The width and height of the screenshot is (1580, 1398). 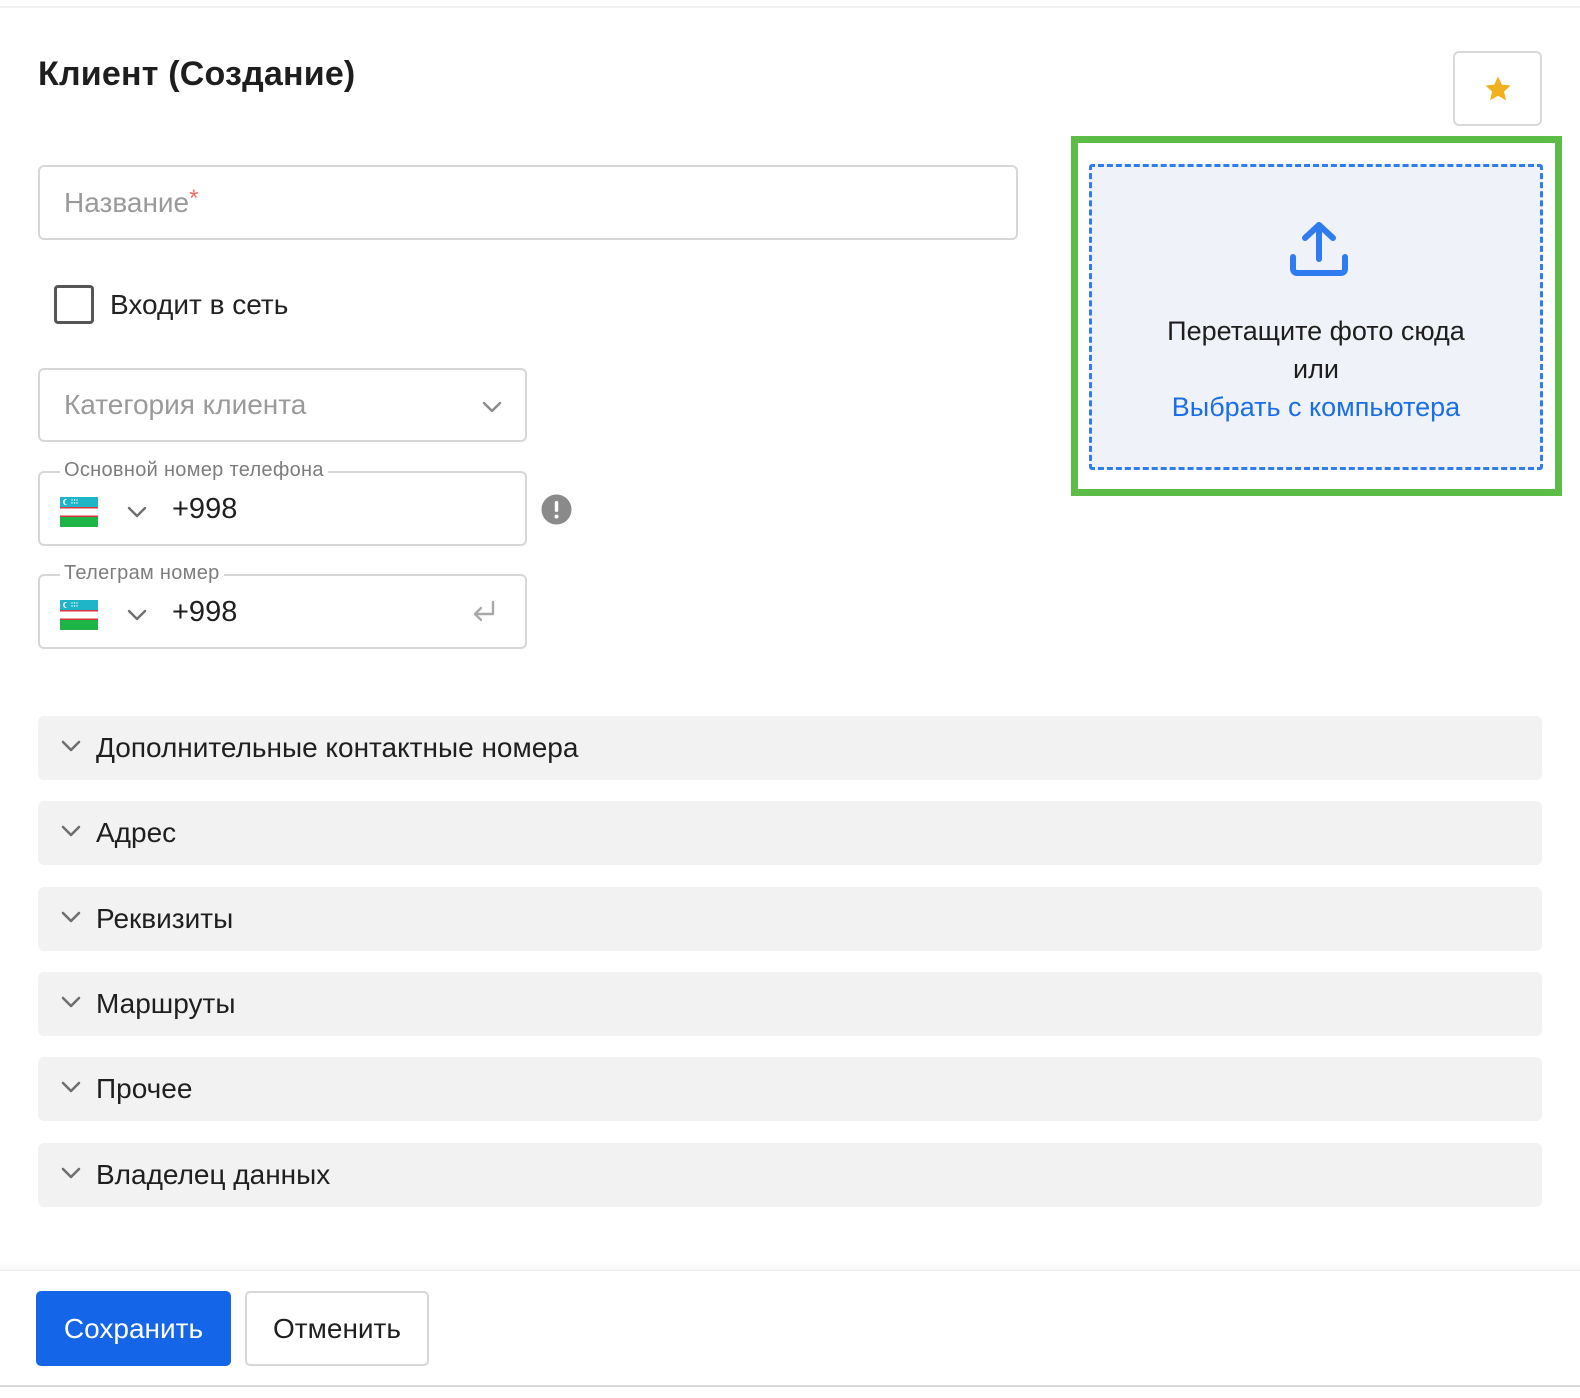 I want to click on cancel-button: Отменить, so click(x=337, y=1328).